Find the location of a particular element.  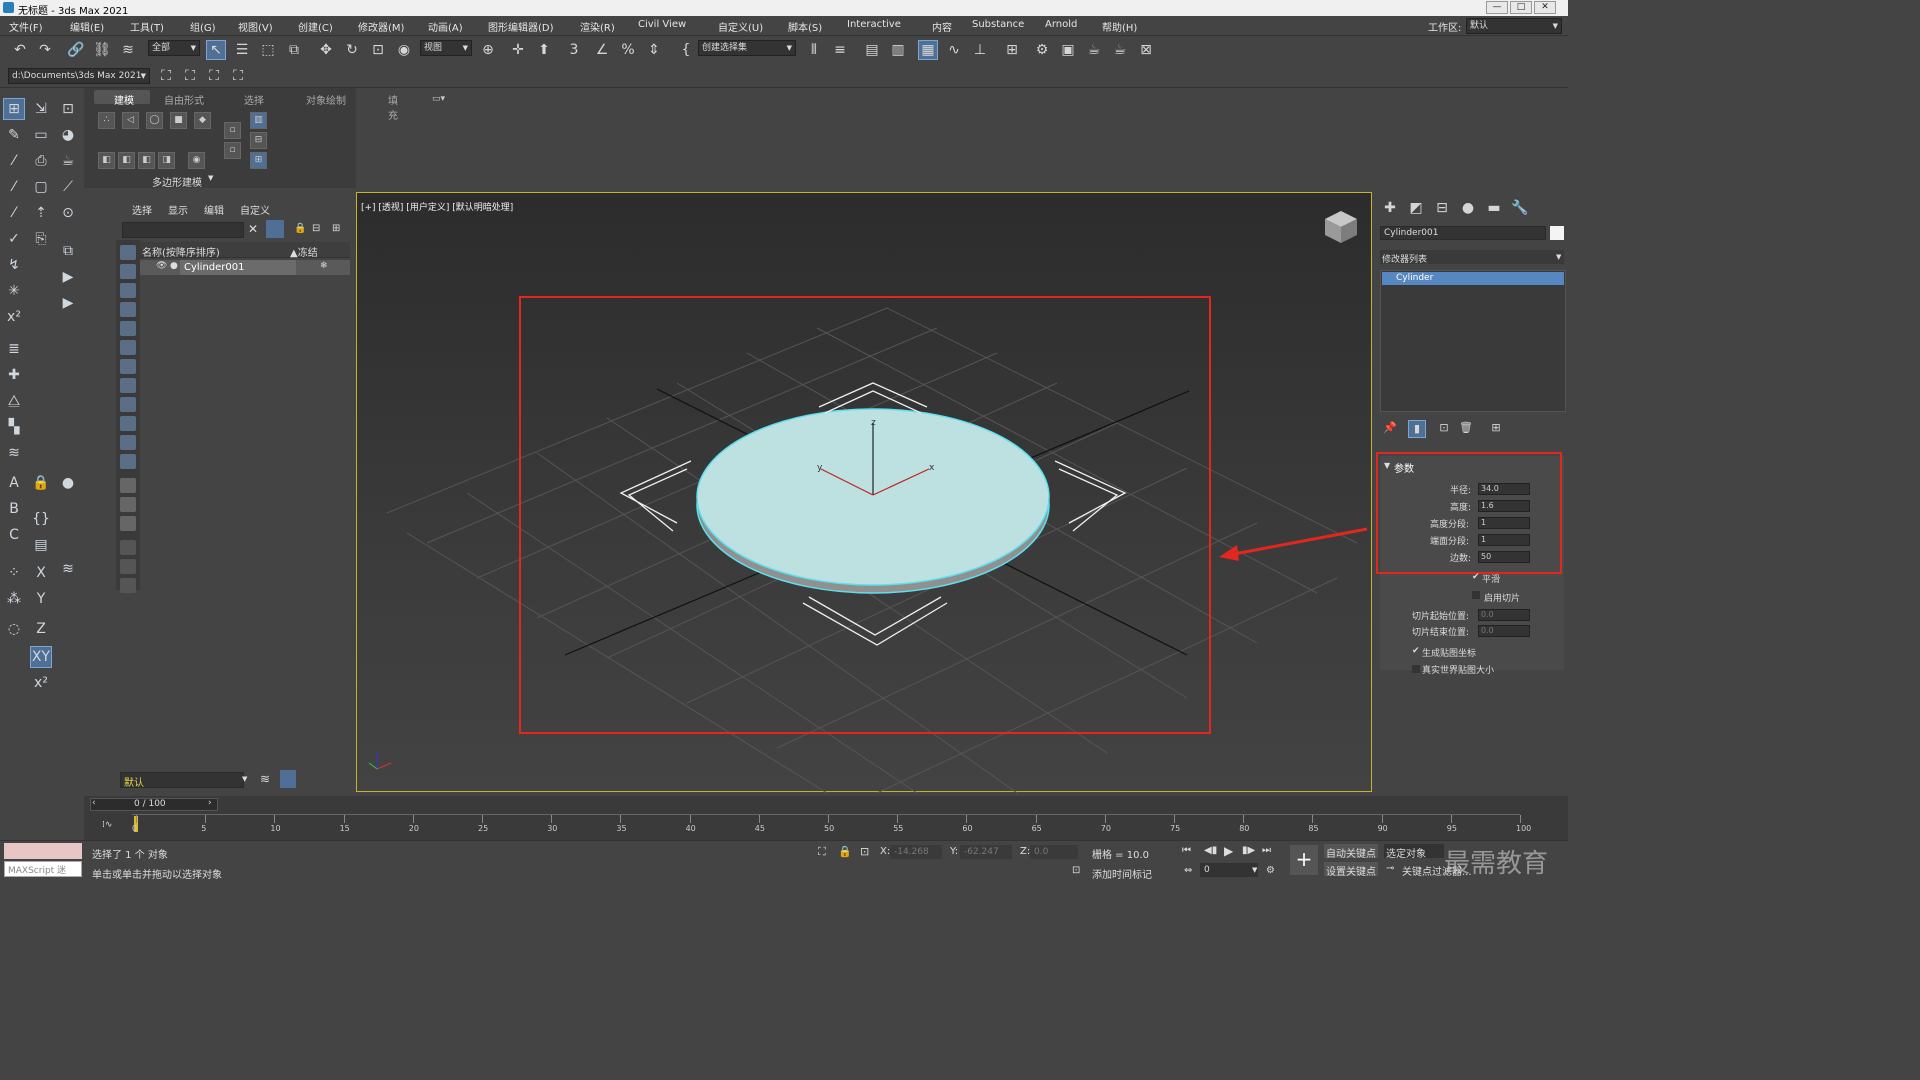

teapot-icon: ☕ is located at coordinates (68, 161).